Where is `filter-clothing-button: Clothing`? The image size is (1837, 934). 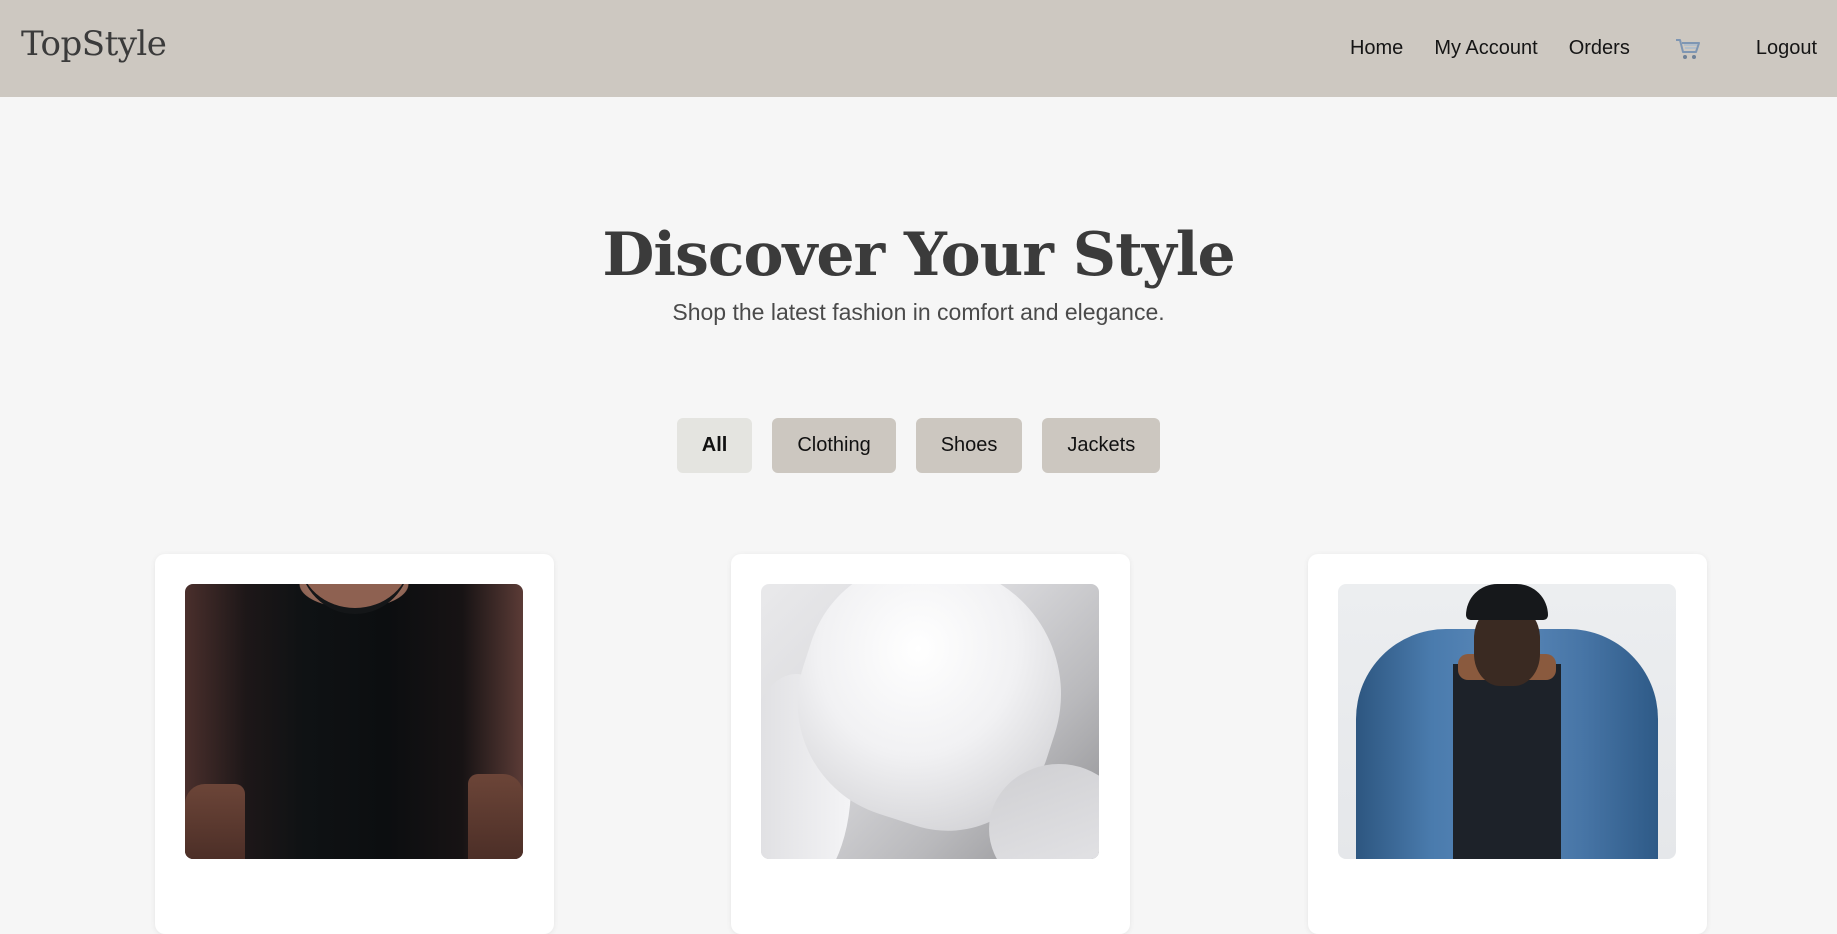
filter-clothing-button: Clothing is located at coordinates (834, 445).